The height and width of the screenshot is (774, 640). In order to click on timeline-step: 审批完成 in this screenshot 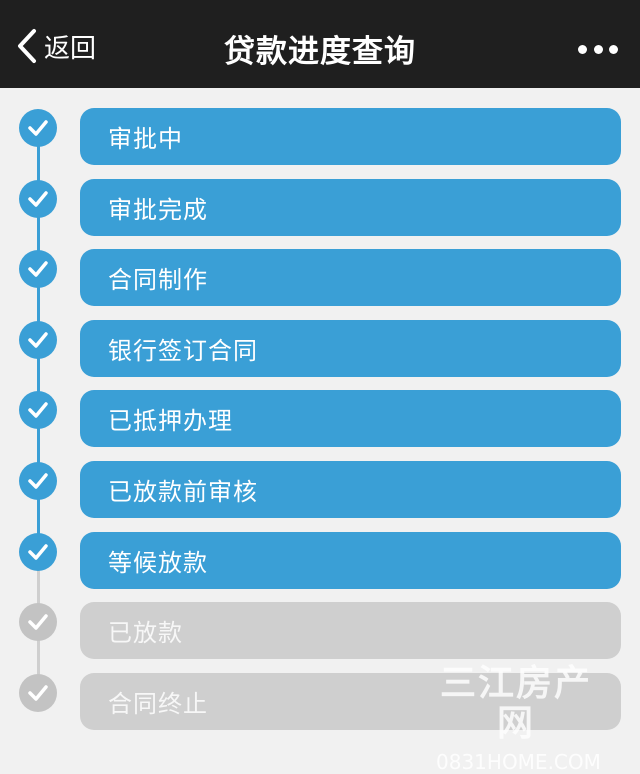, I will do `click(320, 207)`.